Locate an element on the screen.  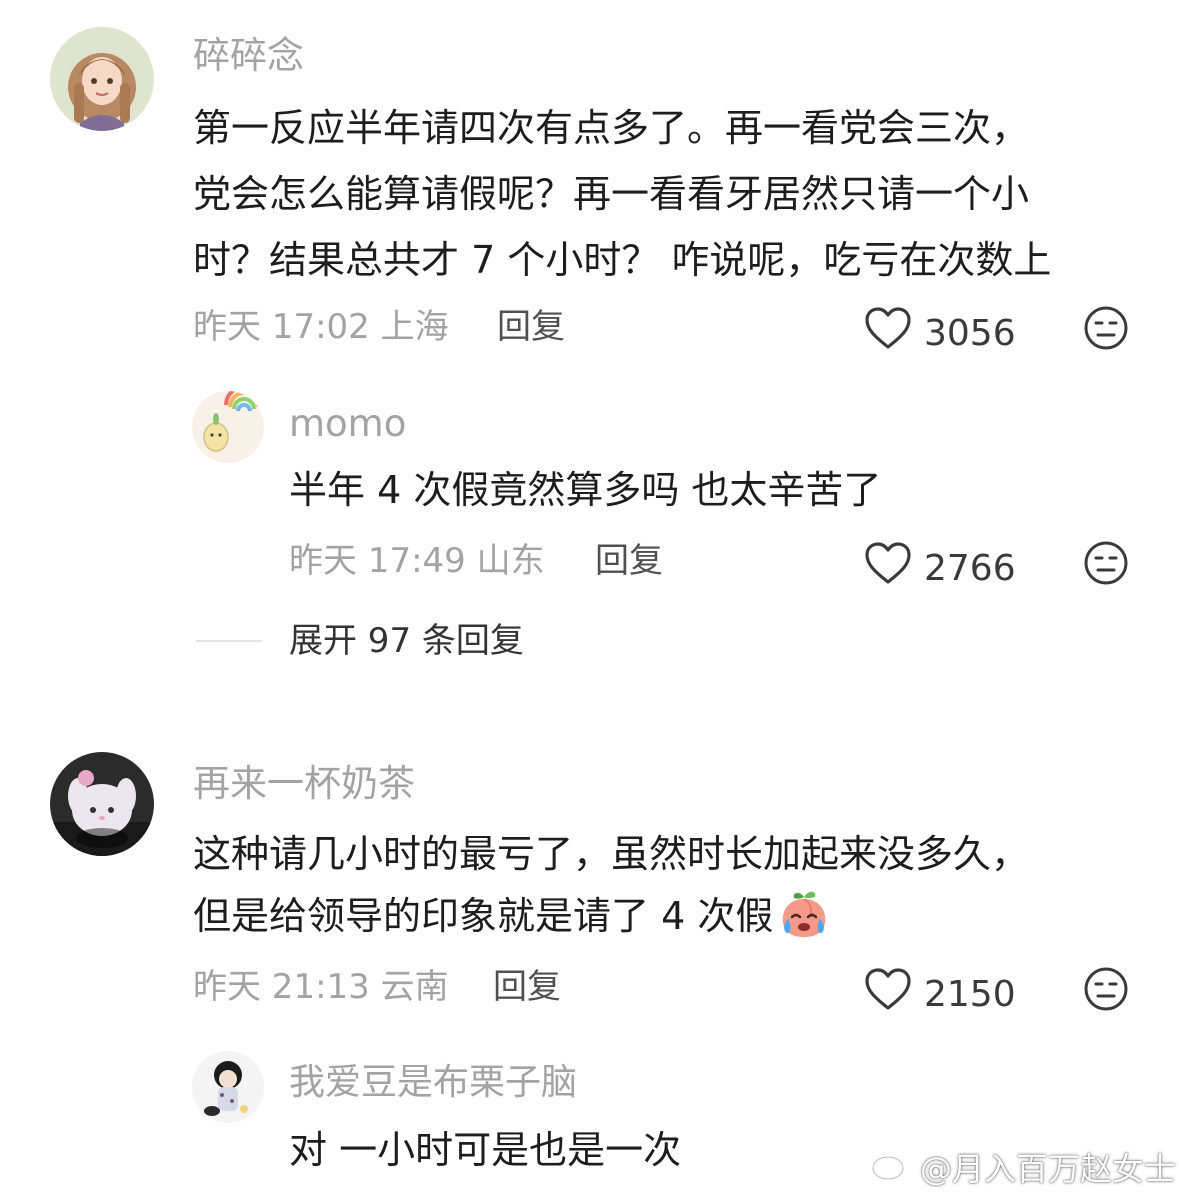
comment-username: 再来一杯奶茶 is located at coordinates (304, 784).